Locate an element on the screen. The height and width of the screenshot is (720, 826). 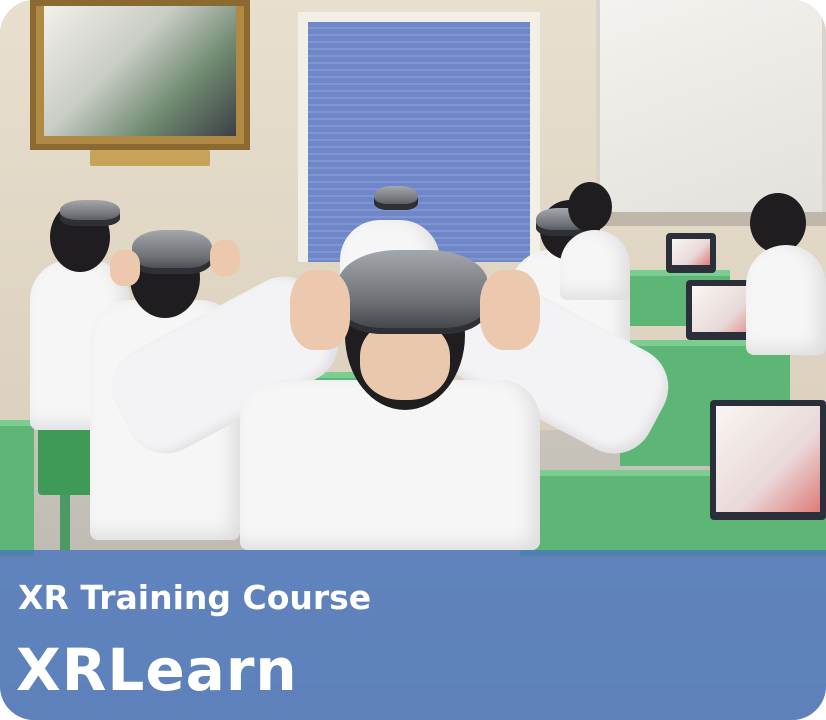
student is located at coordinates (783, 270).